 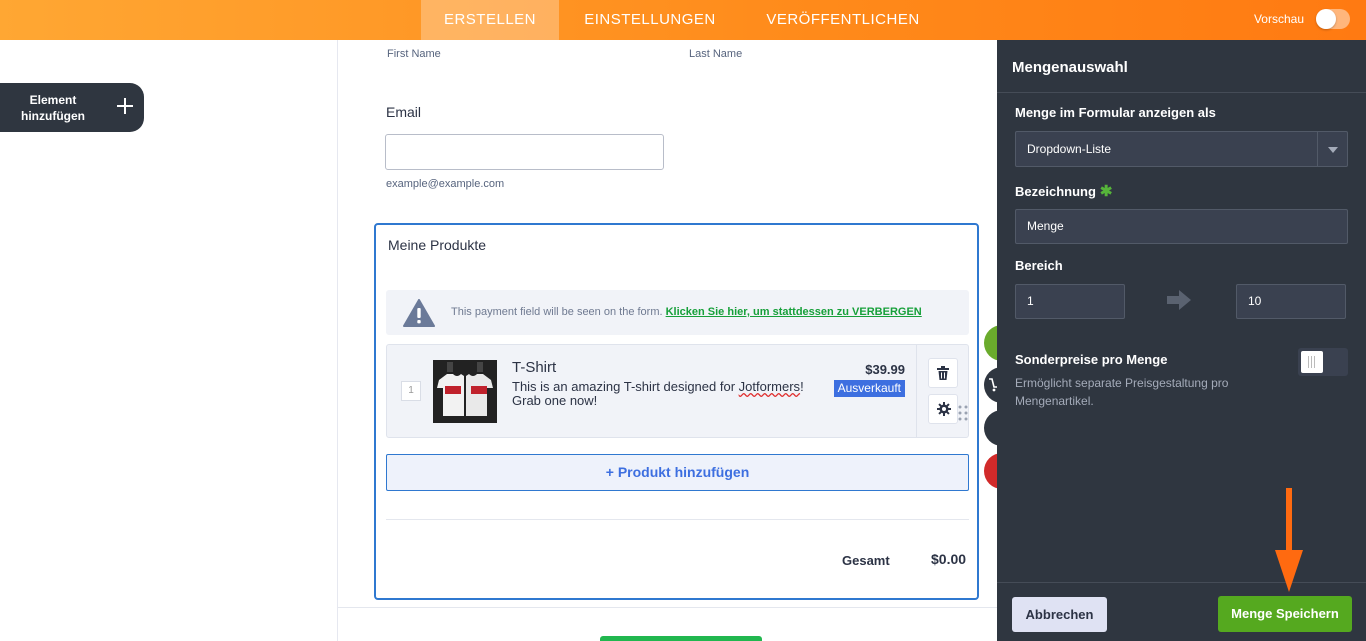 I want to click on drag-handle-icon, so click(x=963, y=413).